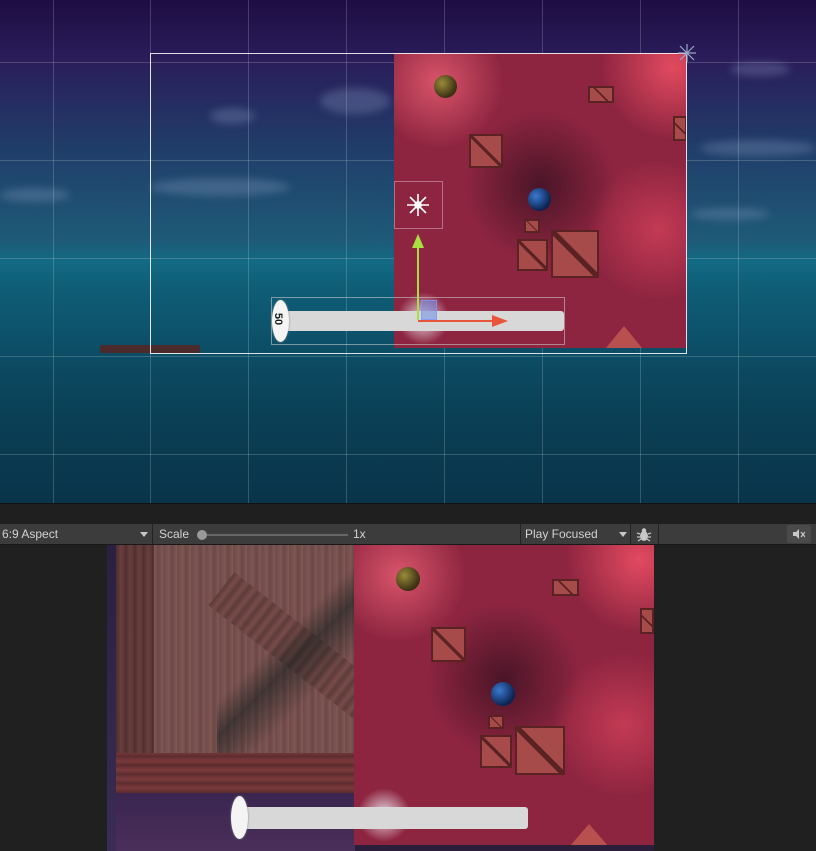 The height and width of the screenshot is (851, 816). Describe the element at coordinates (239, 817) in the screenshot. I see `slider-handle` at that location.